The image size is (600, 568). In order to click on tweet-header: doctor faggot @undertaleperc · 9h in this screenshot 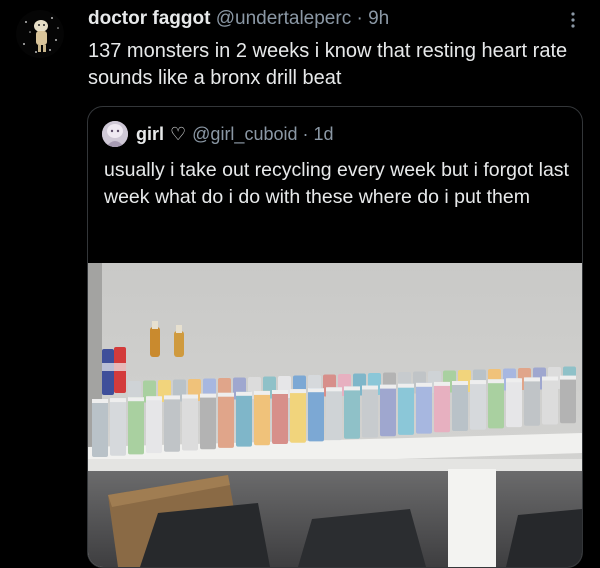, I will do `click(238, 19)`.